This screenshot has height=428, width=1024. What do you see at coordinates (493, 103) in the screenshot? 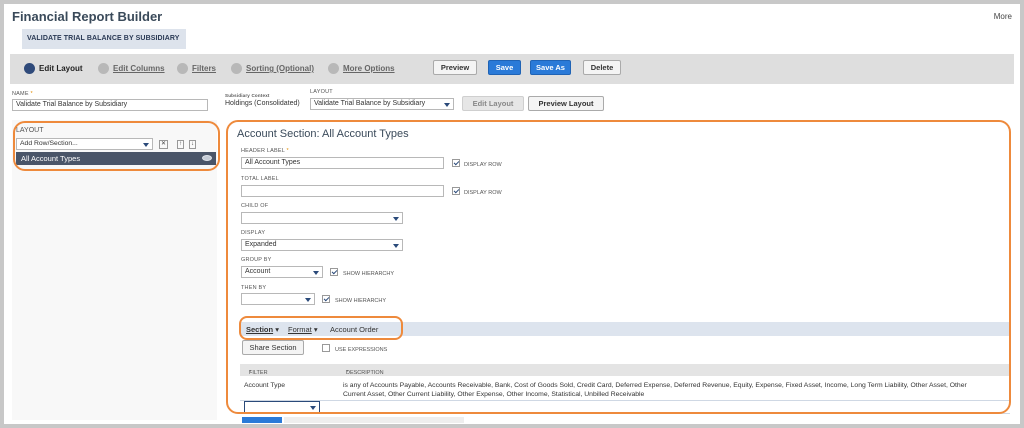
I see `edit-layout-button: Edit Layout` at bounding box center [493, 103].